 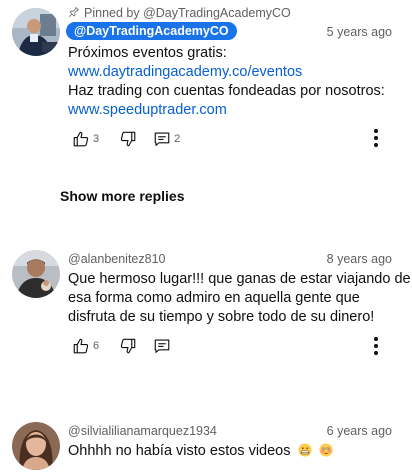 I want to click on comment-text: Ohhhh no había visto estos videos, so click(x=233, y=451).